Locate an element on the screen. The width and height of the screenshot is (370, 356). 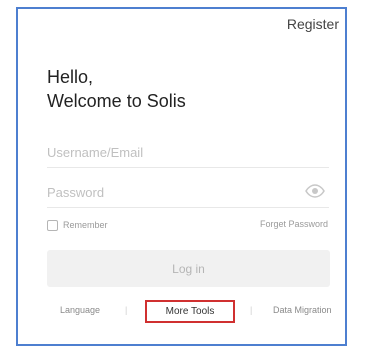
greeting-line-1: Hello, is located at coordinates (70, 77).